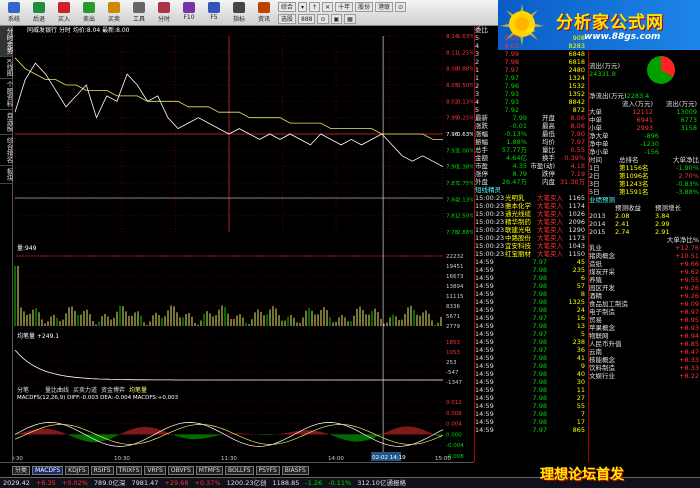 The width and height of the screenshot is (700, 488). I want to click on buy-row: 4 7.93 8842, so click(531, 102).